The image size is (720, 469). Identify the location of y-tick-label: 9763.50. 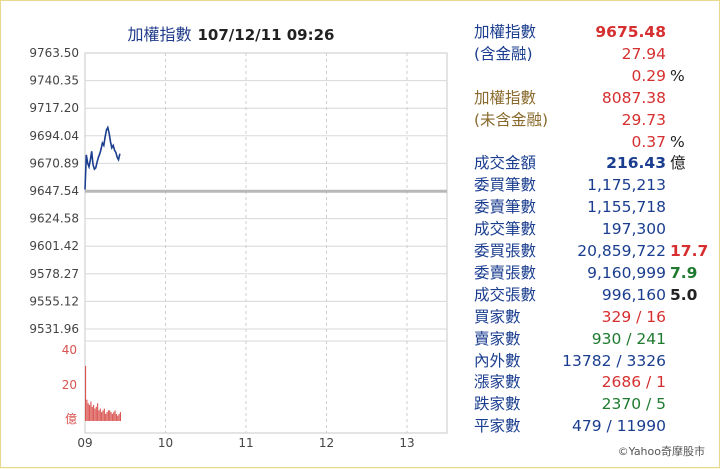
(54, 53).